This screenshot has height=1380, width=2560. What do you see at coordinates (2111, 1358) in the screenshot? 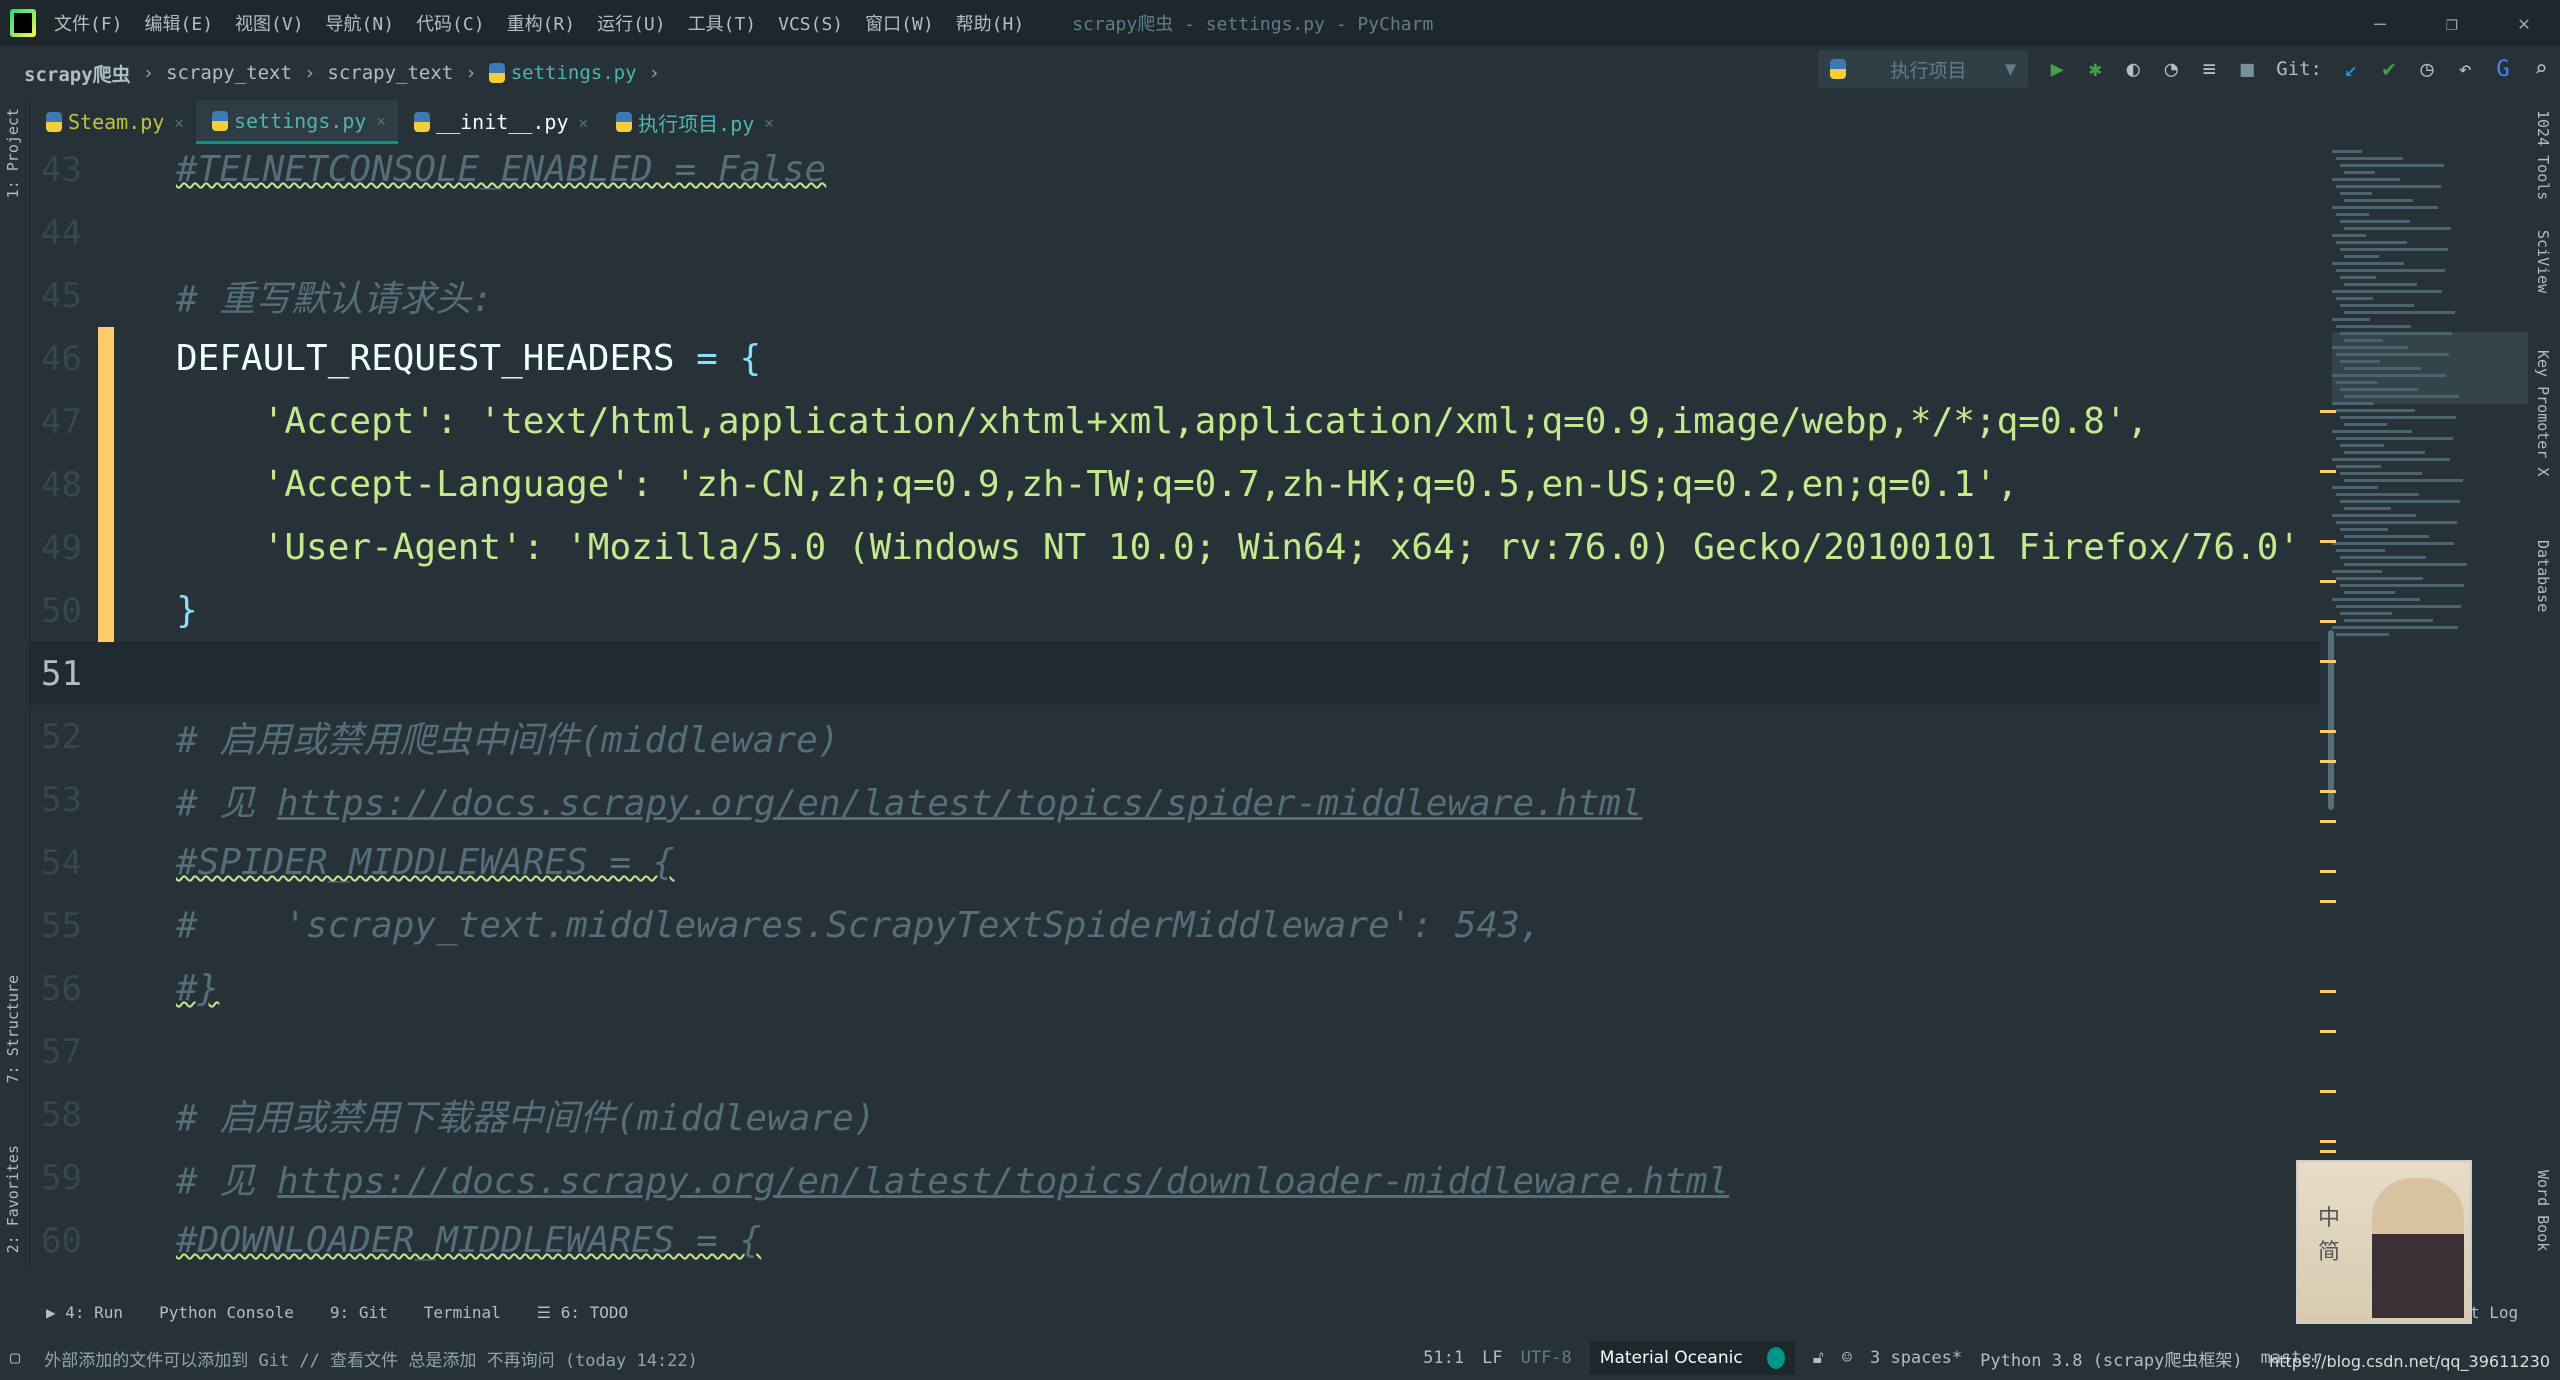
I see `interpreter: Python 3.8 (scrapy爬虫框架)` at bounding box center [2111, 1358].